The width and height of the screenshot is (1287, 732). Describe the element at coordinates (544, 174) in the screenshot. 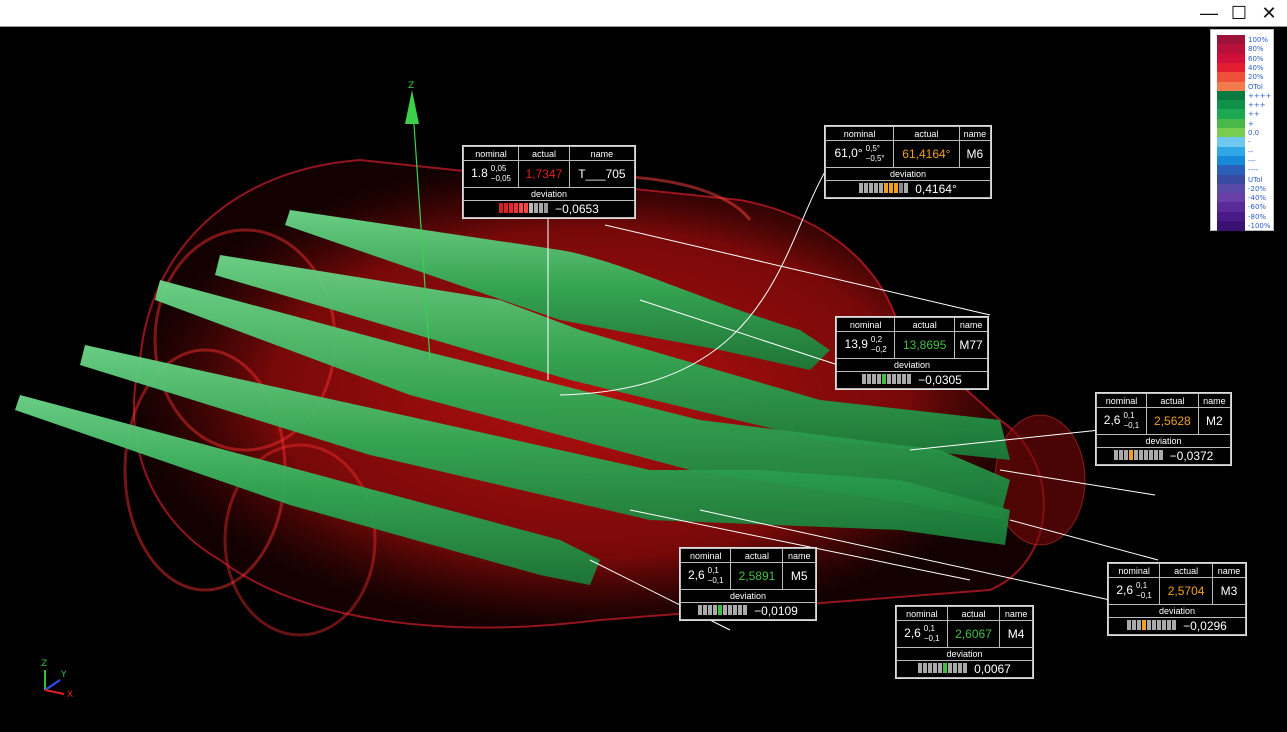

I see `actual-value: 1,7347` at that location.